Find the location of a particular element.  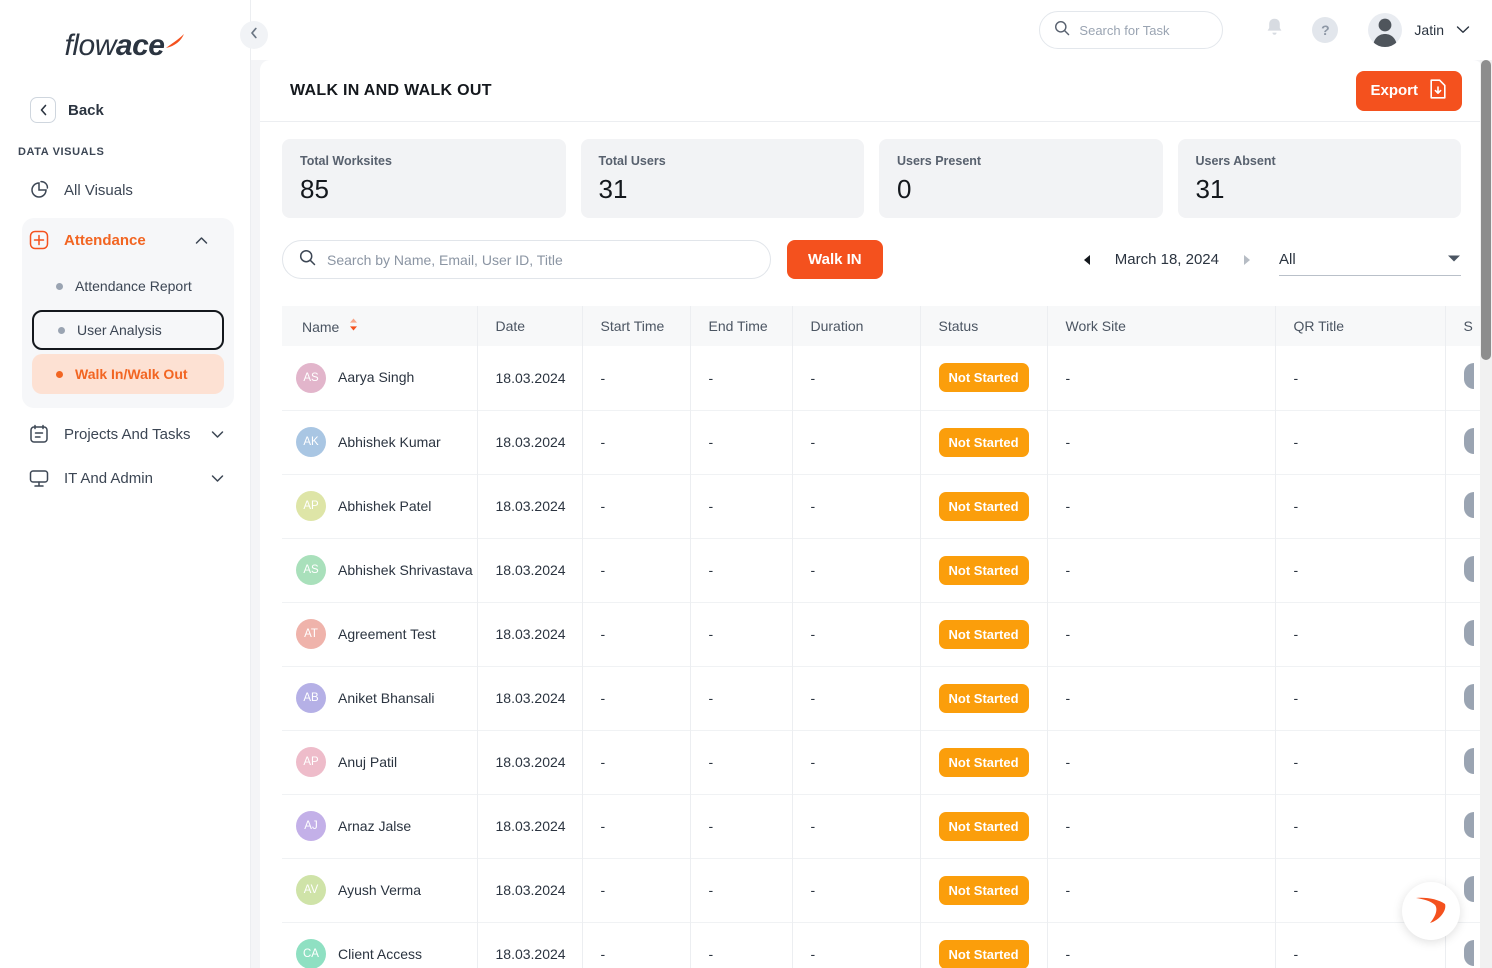

sidebar-subitem-attendance-report: Attendance Report is located at coordinates (128, 286).